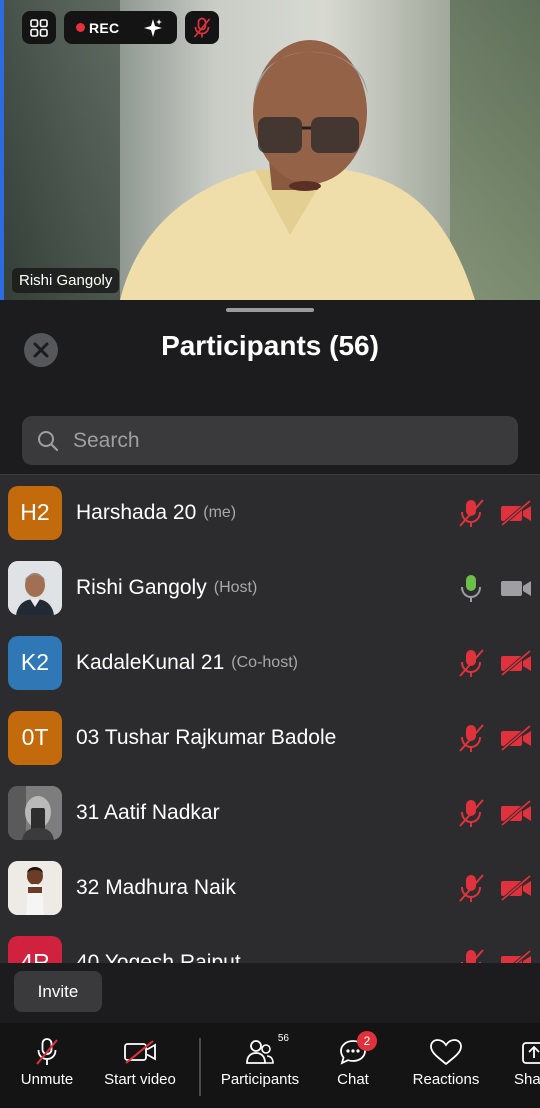 This screenshot has height=1108, width=540. I want to click on search-icon, so click(48, 440).